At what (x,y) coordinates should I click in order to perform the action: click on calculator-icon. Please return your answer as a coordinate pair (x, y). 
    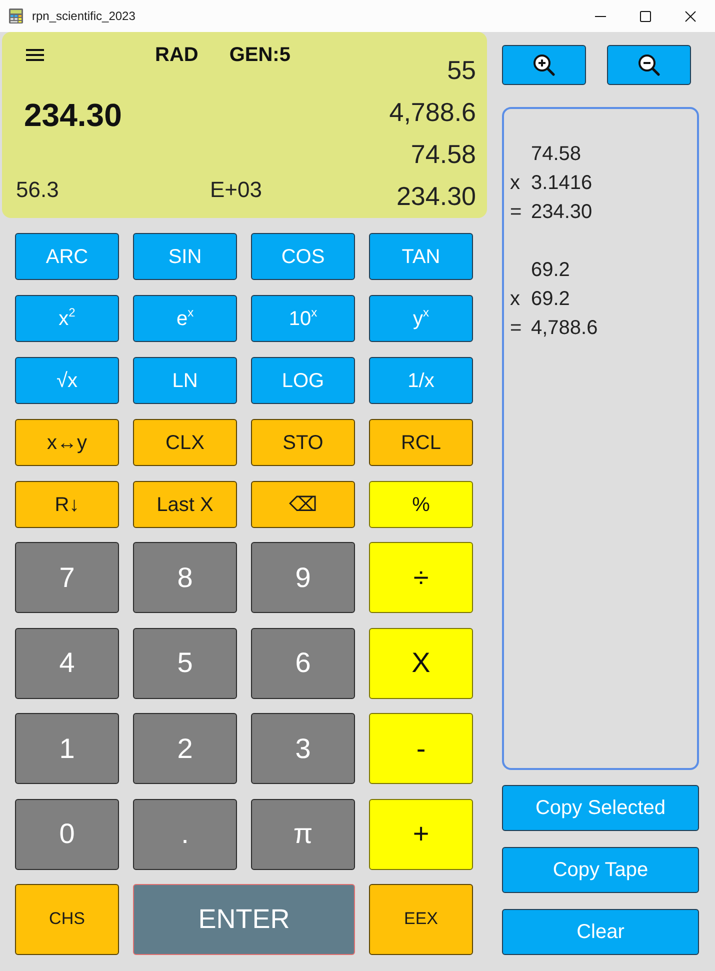
    Looking at the image, I should click on (16, 16).